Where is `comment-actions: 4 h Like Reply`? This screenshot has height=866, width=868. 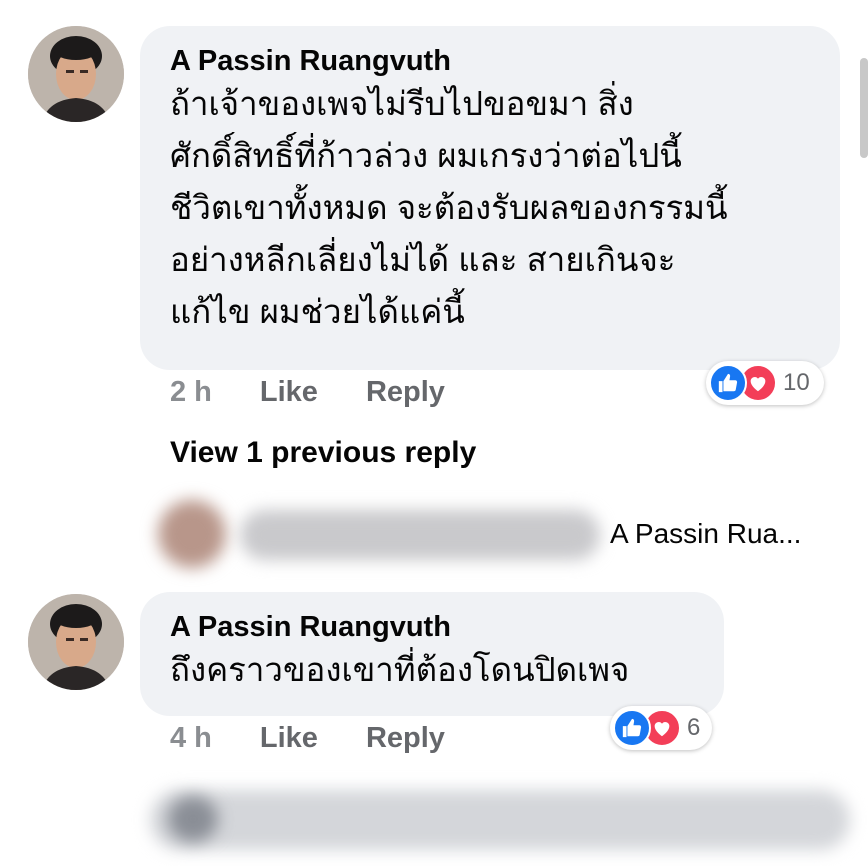
comment-actions: 4 h Like Reply is located at coordinates (331, 738).